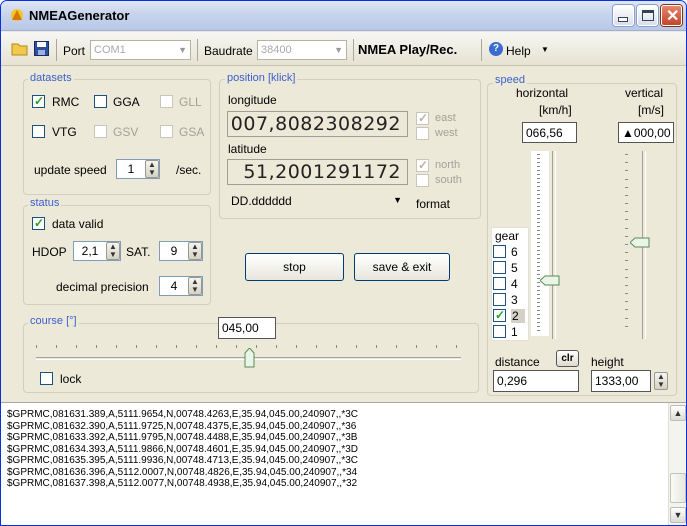  What do you see at coordinates (623, 19) in the screenshot?
I see `minimize-icon` at bounding box center [623, 19].